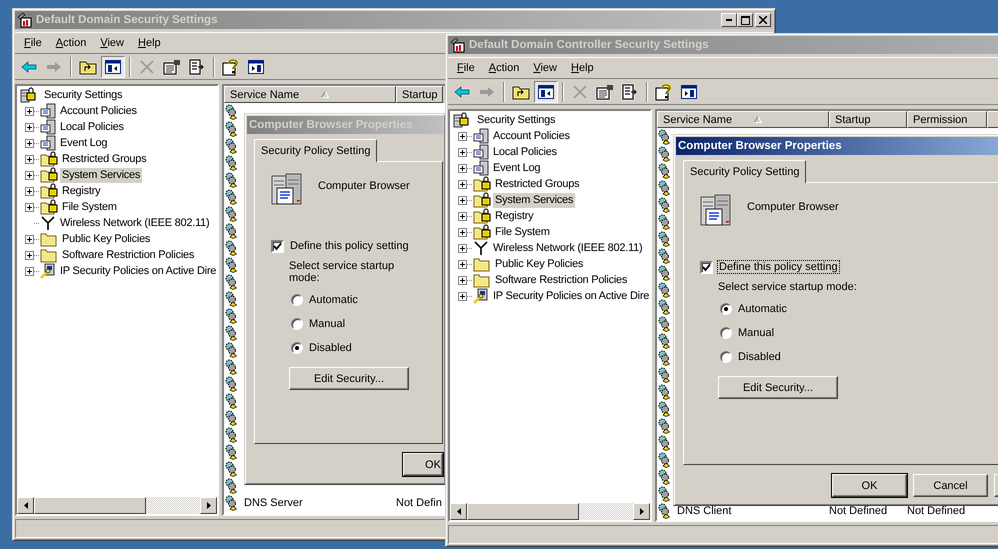  I want to click on dialog-button: Cancel, so click(950, 485).